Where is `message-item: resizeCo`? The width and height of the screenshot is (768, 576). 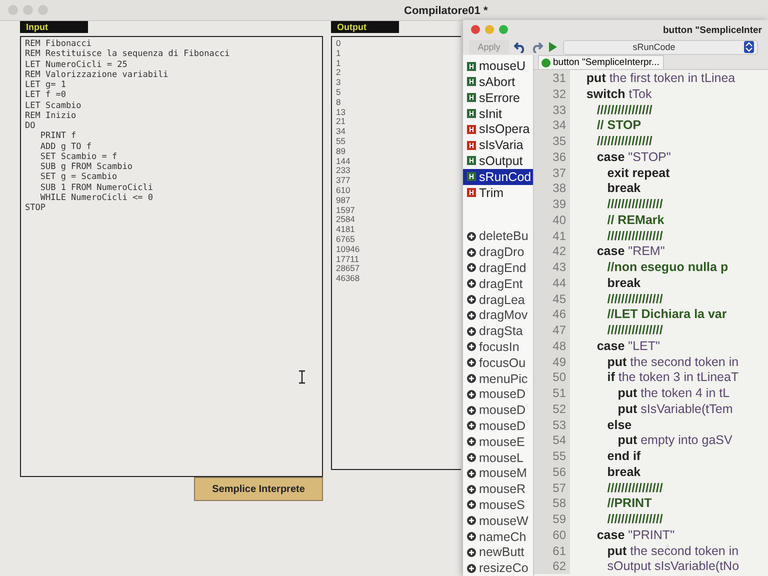 message-item: resizeCo is located at coordinates (498, 568).